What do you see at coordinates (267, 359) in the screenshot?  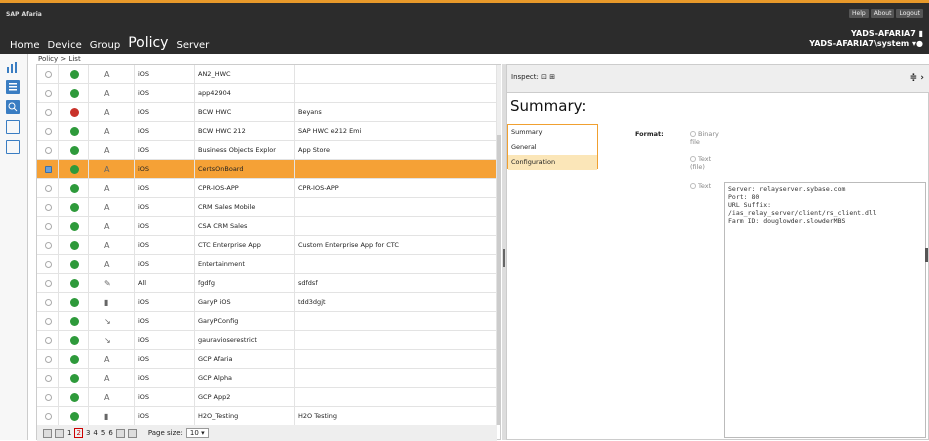 I see `table-row: AiOS GCP Afaria` at bounding box center [267, 359].